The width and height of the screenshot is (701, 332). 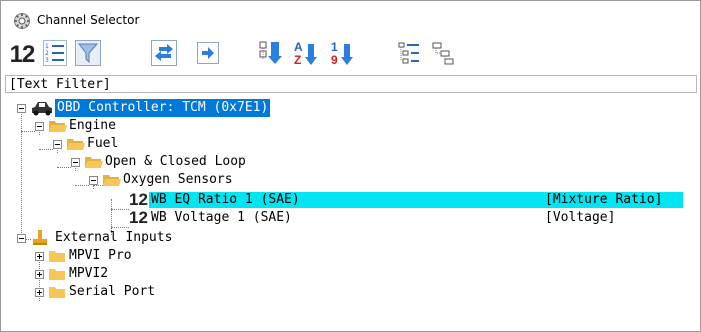 What do you see at coordinates (47, 53) in the screenshot?
I see `svg-text: 2` at bounding box center [47, 53].